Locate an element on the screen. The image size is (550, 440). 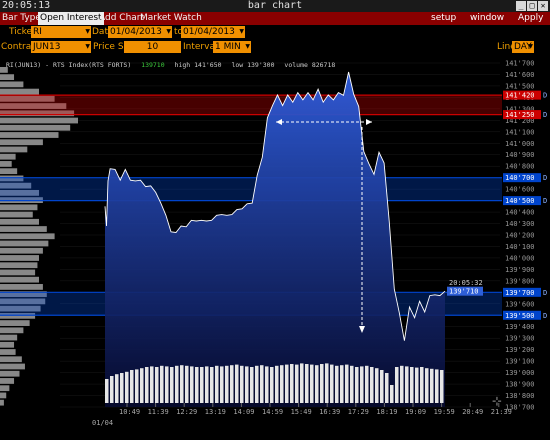
y-tick-label: 140'200 is located at coordinates (520, 236).